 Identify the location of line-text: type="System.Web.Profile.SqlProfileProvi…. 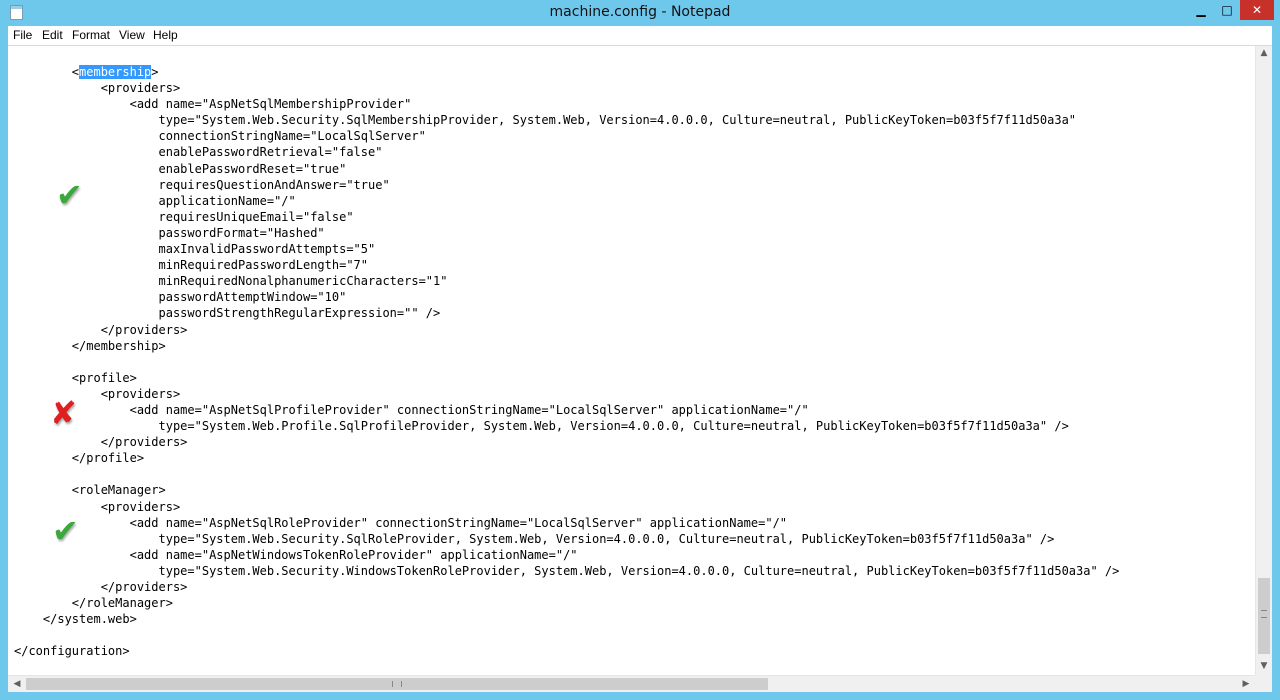
(541, 426).